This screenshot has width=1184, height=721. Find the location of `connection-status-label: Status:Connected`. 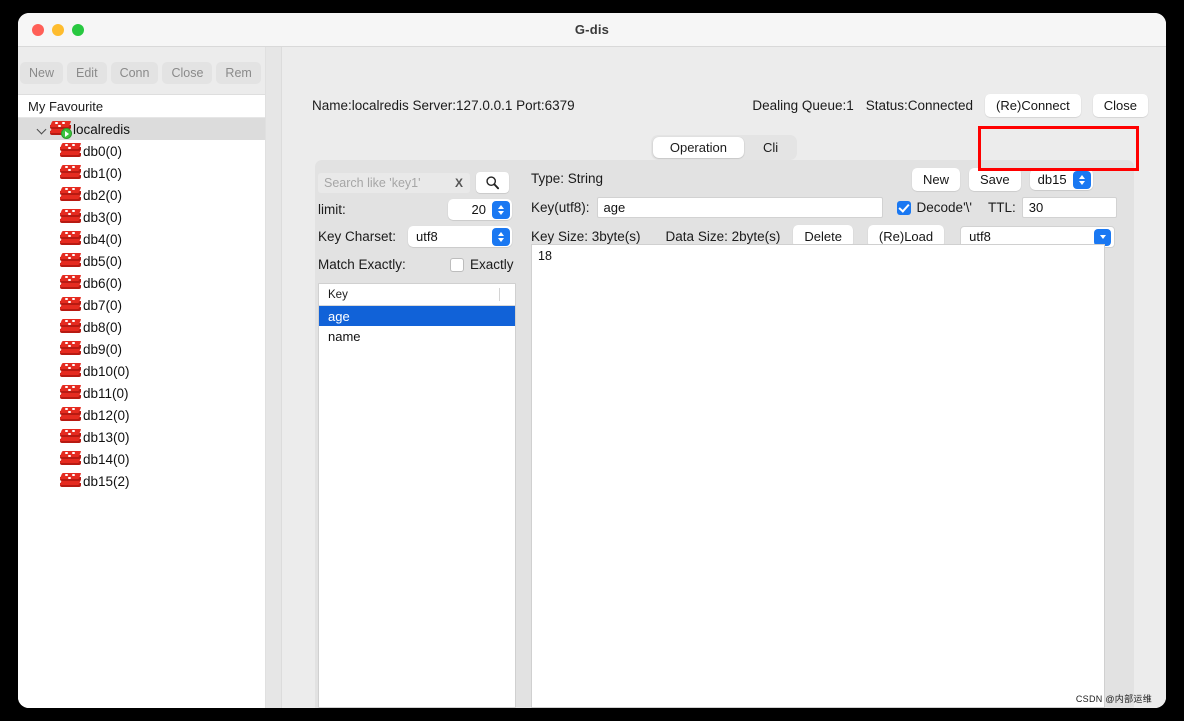

connection-status-label: Status:Connected is located at coordinates (919, 105).